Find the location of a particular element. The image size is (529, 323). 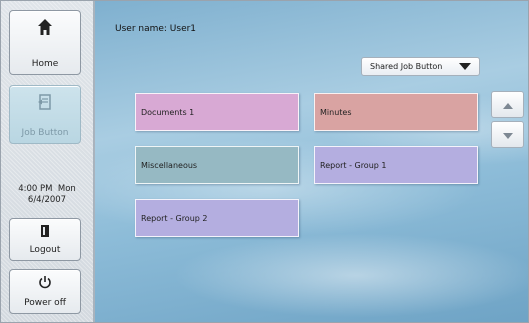

power-off-label: Power off is located at coordinates (45, 303).